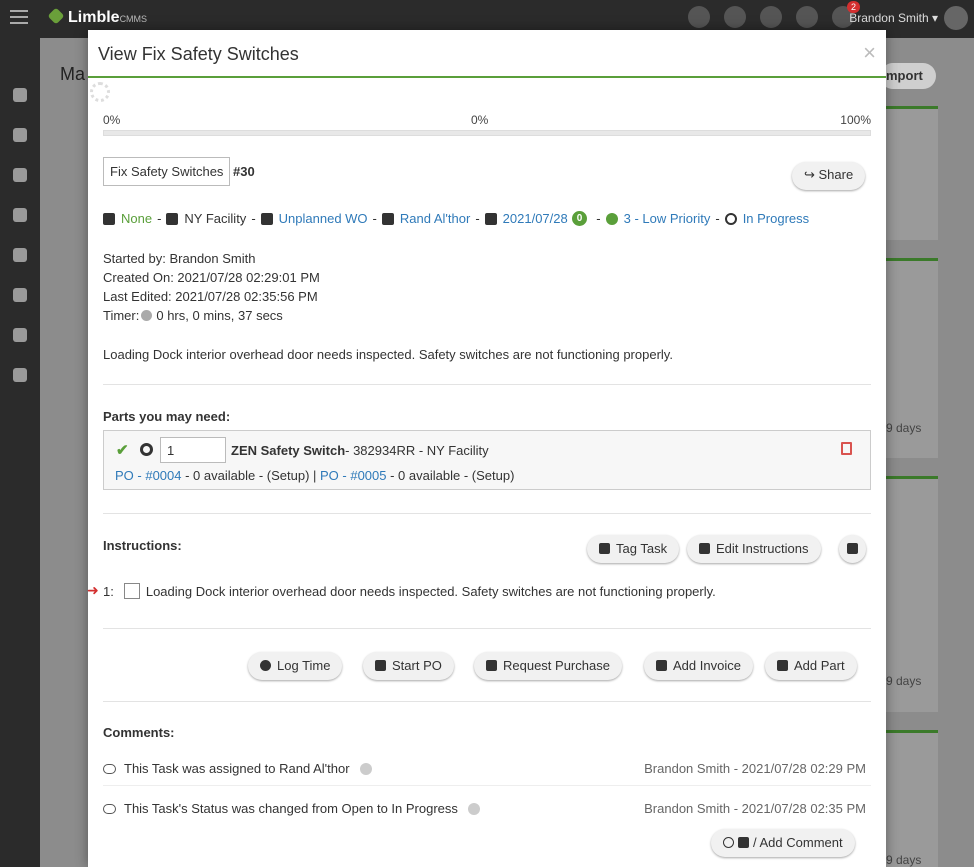 Image resolution: width=974 pixels, height=867 pixels. I want to click on check-icon: ✔, so click(122, 450).